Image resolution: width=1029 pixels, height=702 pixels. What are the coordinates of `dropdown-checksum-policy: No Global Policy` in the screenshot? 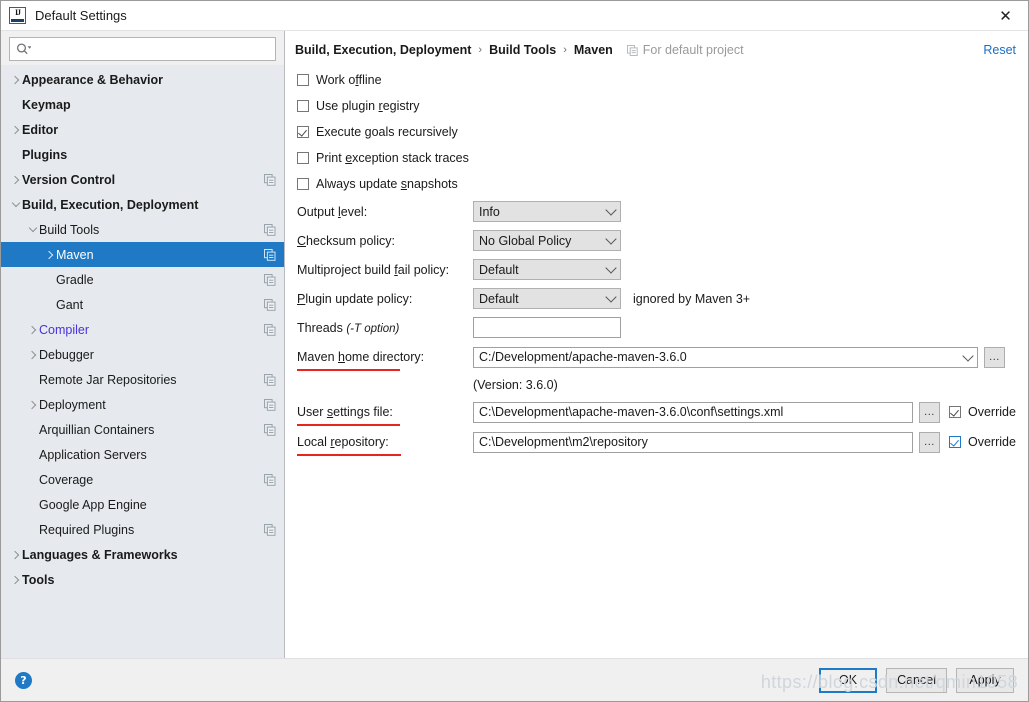 It's located at (547, 240).